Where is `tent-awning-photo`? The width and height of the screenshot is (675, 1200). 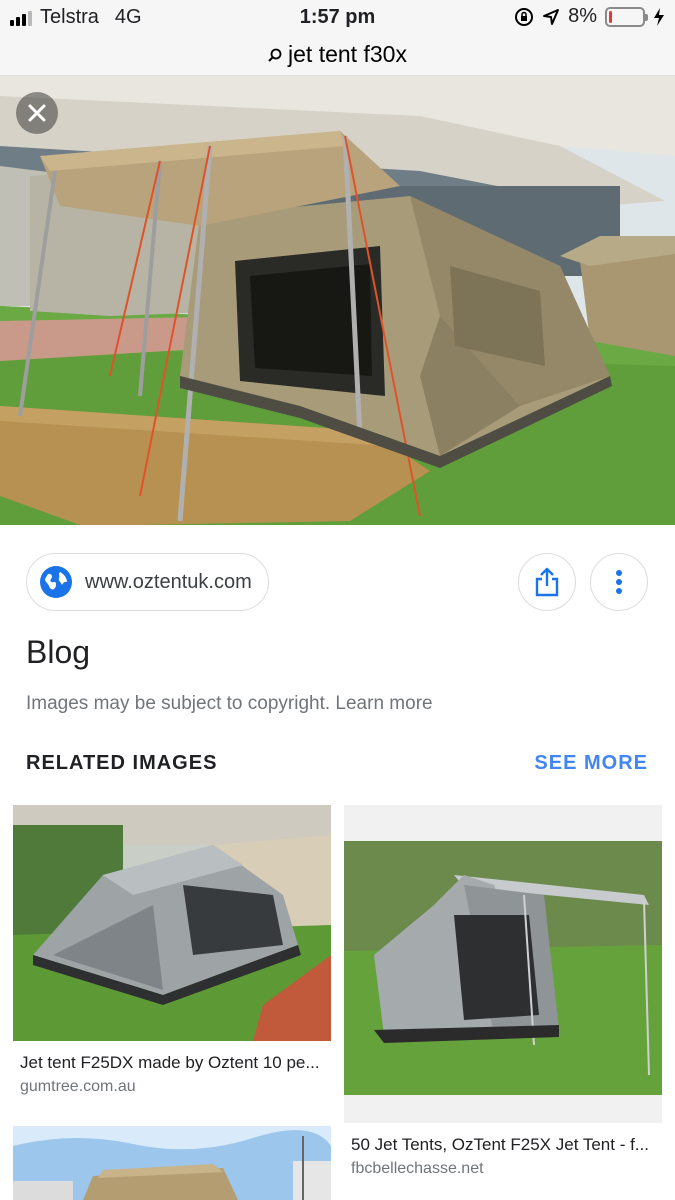 tent-awning-photo is located at coordinates (172, 1163).